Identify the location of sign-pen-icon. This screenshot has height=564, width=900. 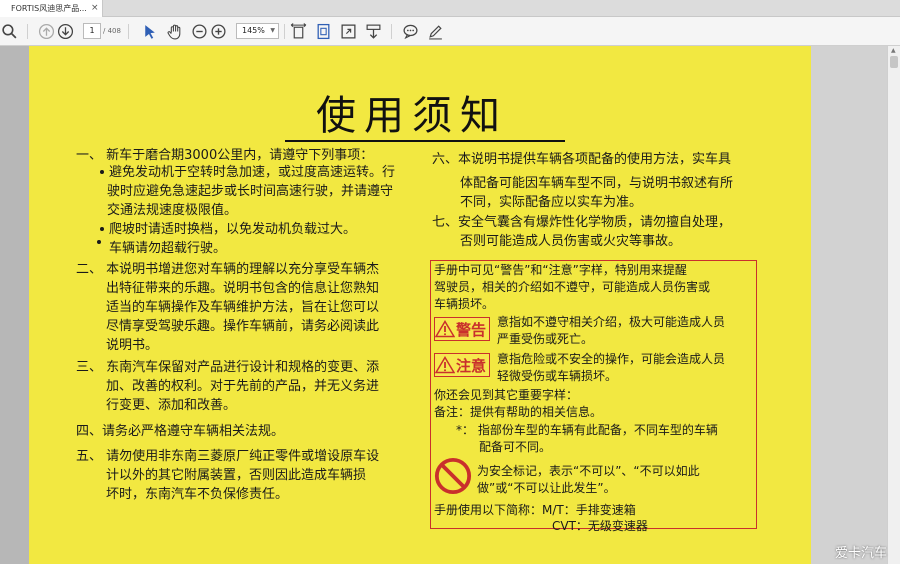
(435, 31).